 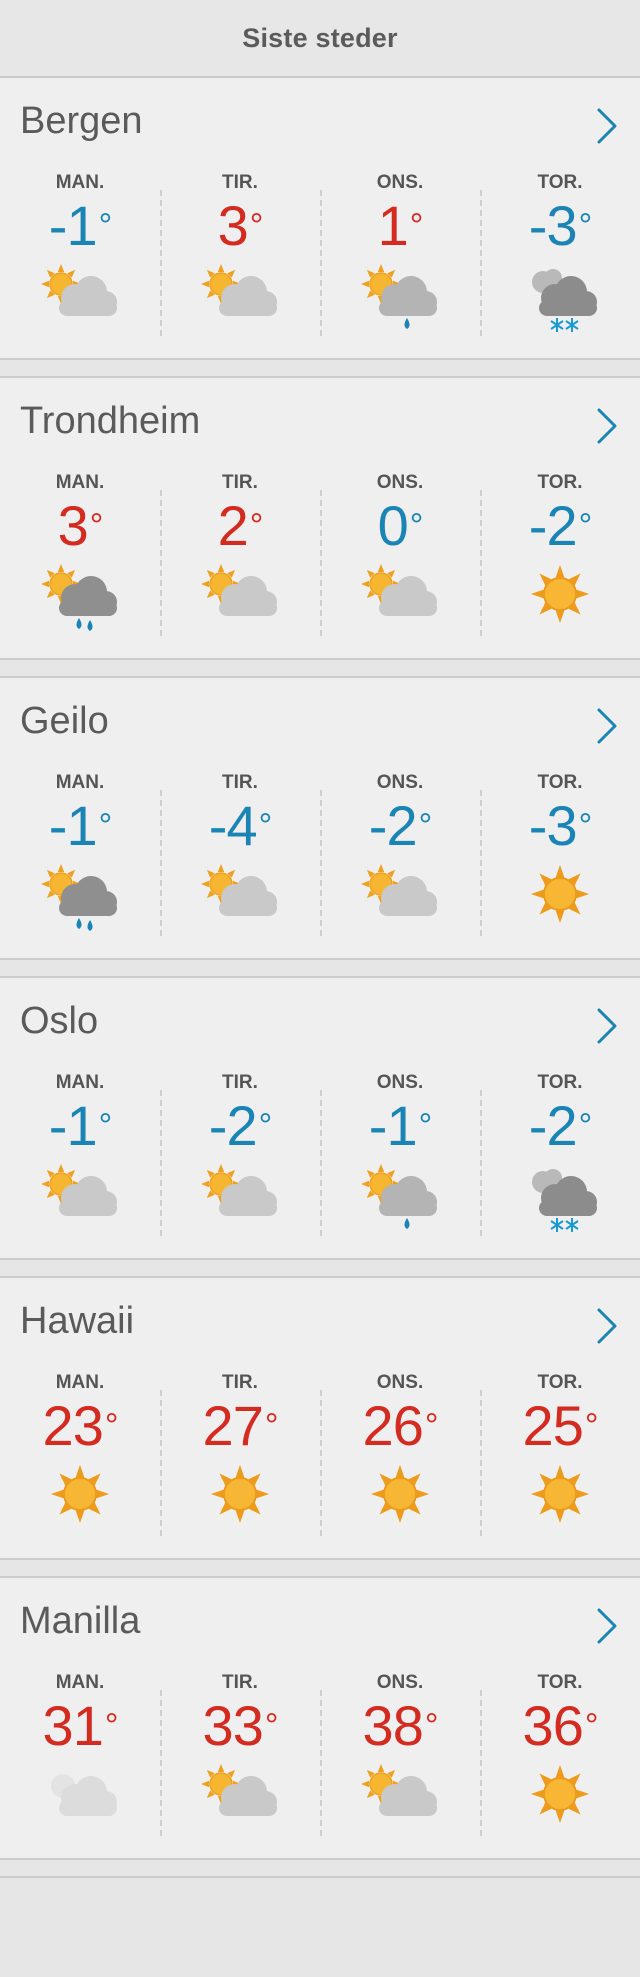 What do you see at coordinates (73, 1725) in the screenshot?
I see `temperature-value: 31` at bounding box center [73, 1725].